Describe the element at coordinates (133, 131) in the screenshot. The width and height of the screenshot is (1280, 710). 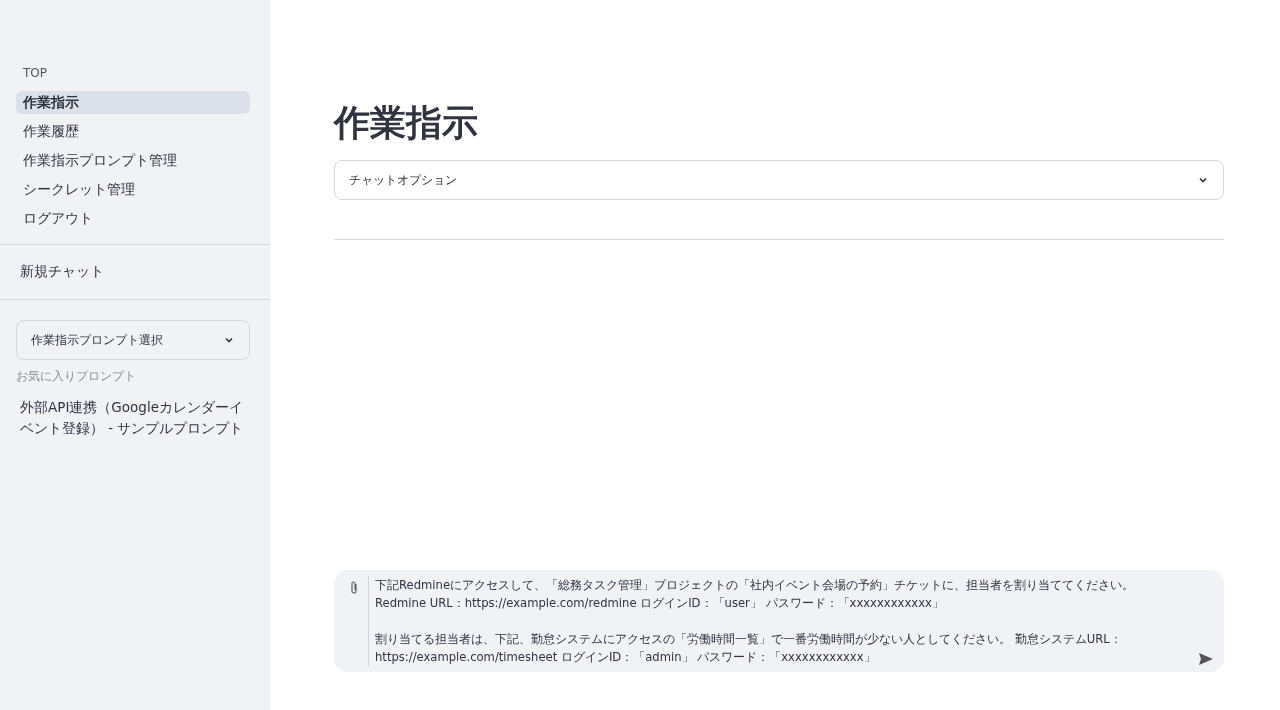
I see `nav-link: 作業履歴` at that location.